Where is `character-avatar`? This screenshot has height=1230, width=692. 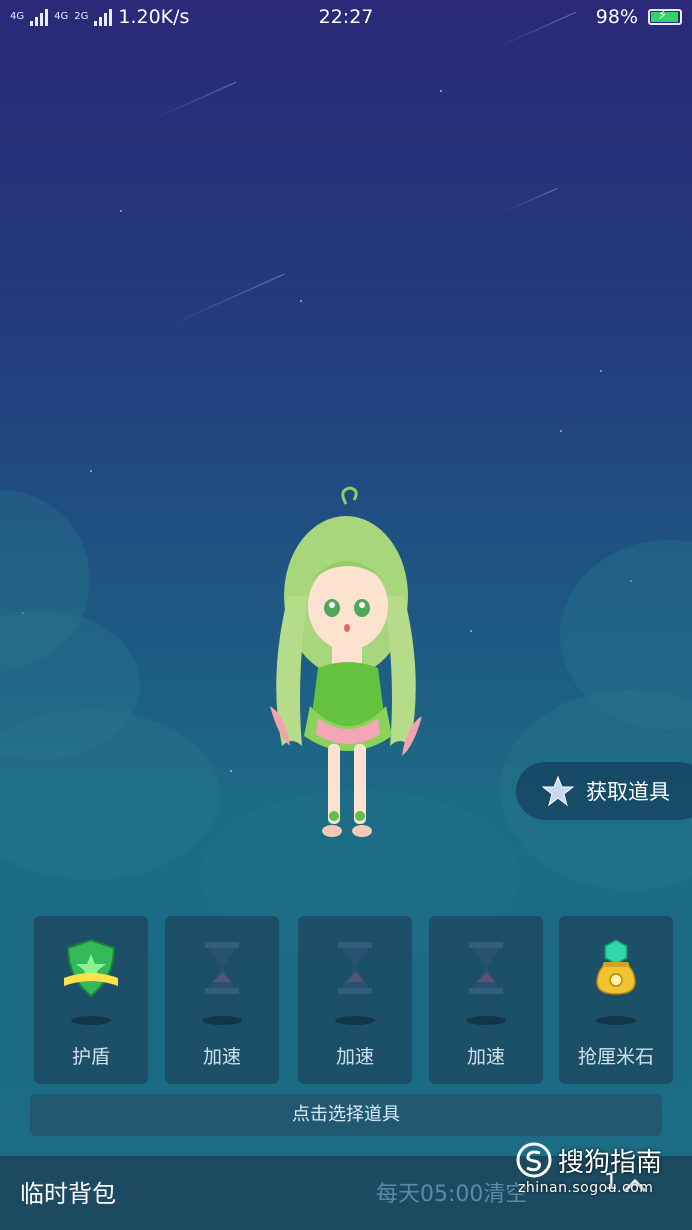 character-avatar is located at coordinates (348, 676).